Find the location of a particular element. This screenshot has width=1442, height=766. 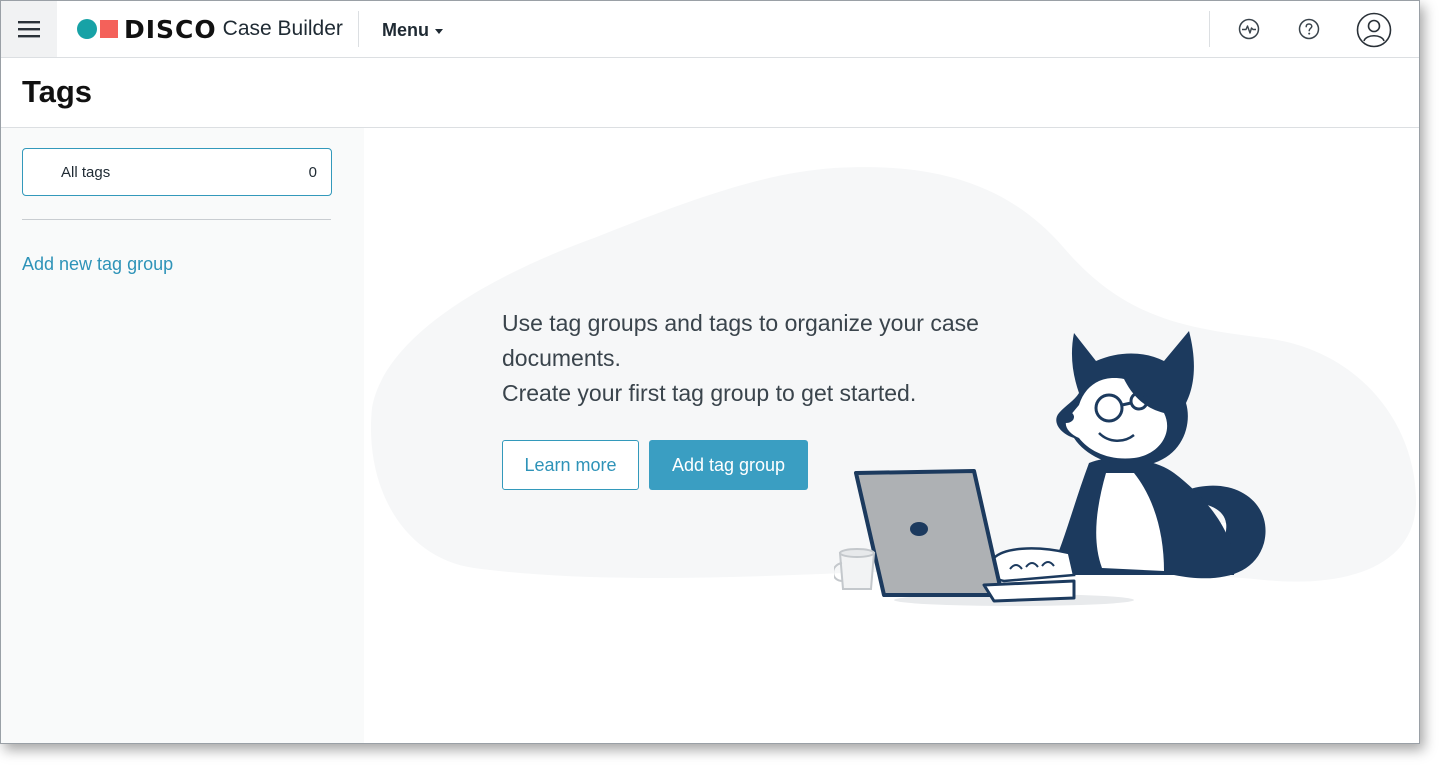

main-menu-dropdown: Menu is located at coordinates (412, 30).